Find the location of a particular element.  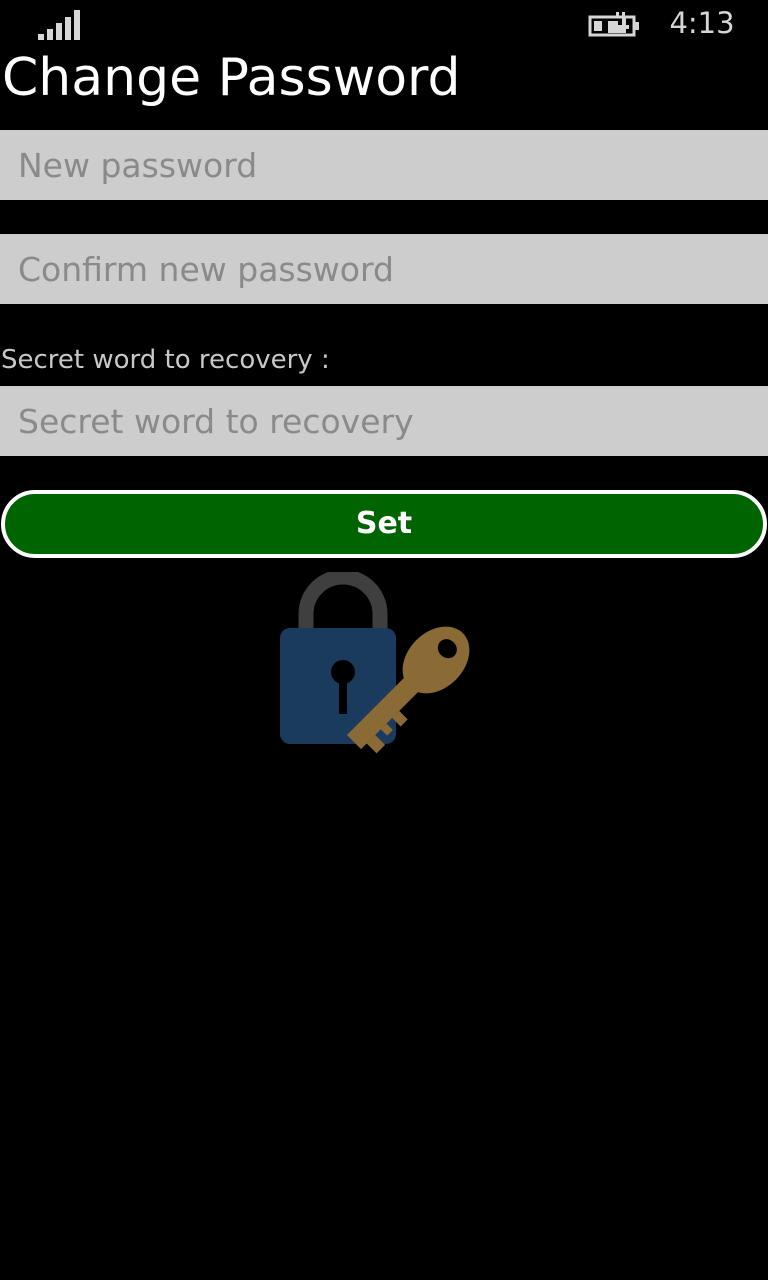

secret-word-label: Secret word to recovery : is located at coordinates (165, 360).